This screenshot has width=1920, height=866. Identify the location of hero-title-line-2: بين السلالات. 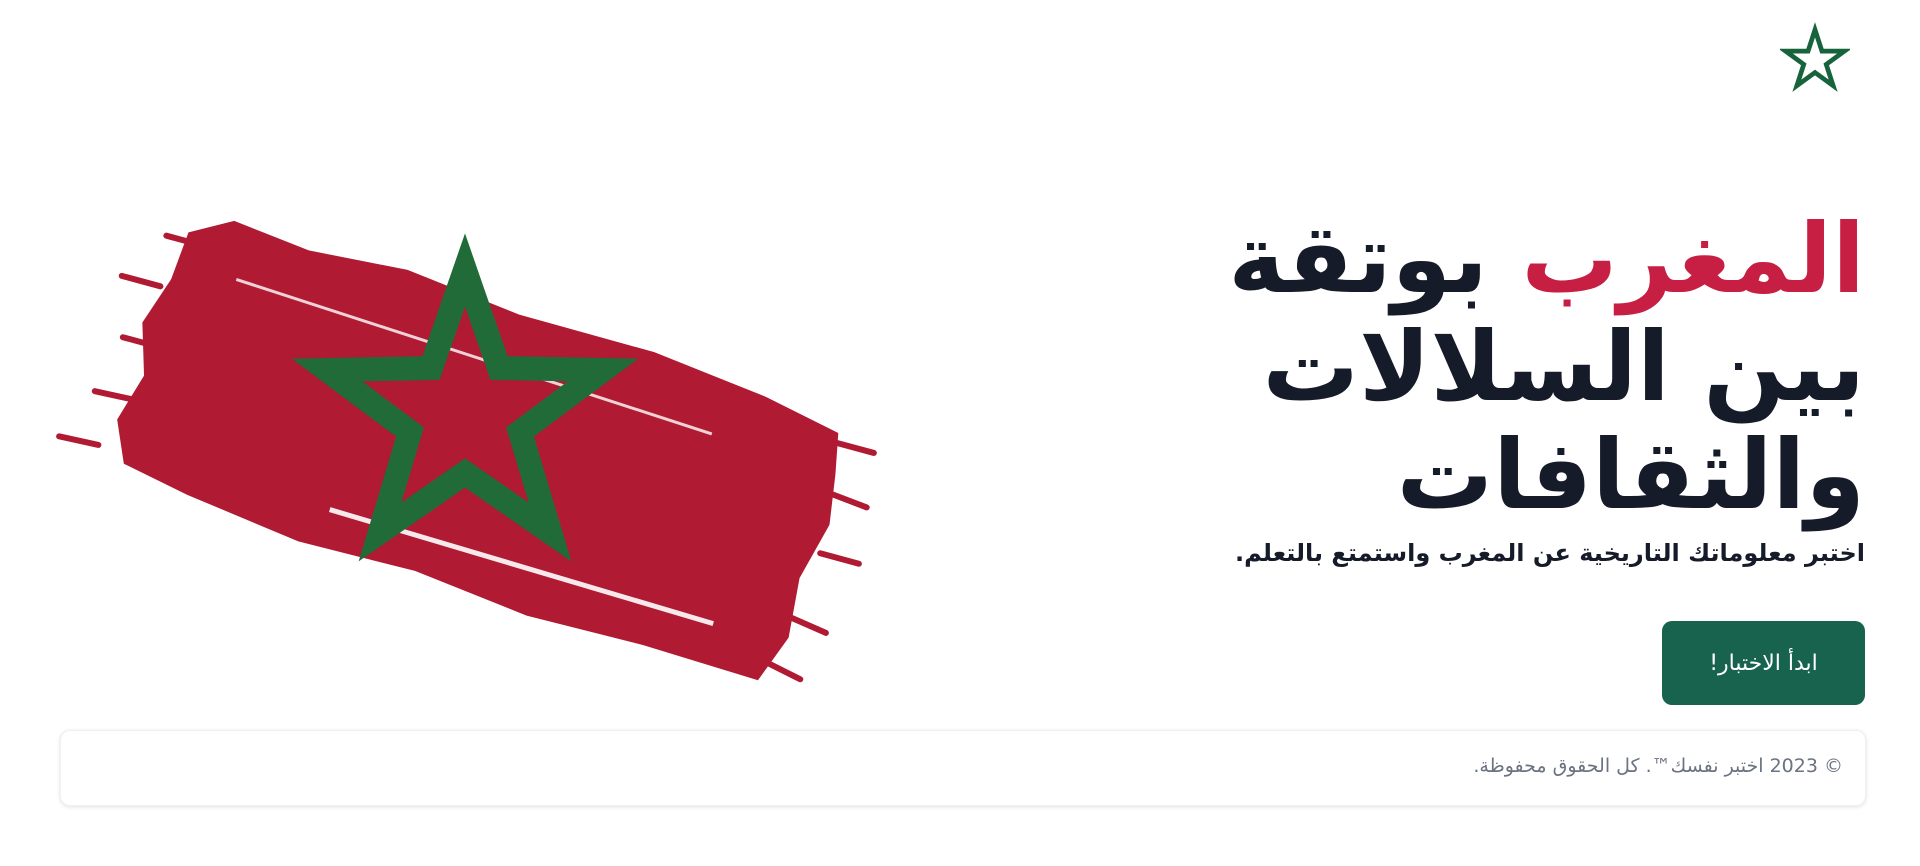
(1564, 367).